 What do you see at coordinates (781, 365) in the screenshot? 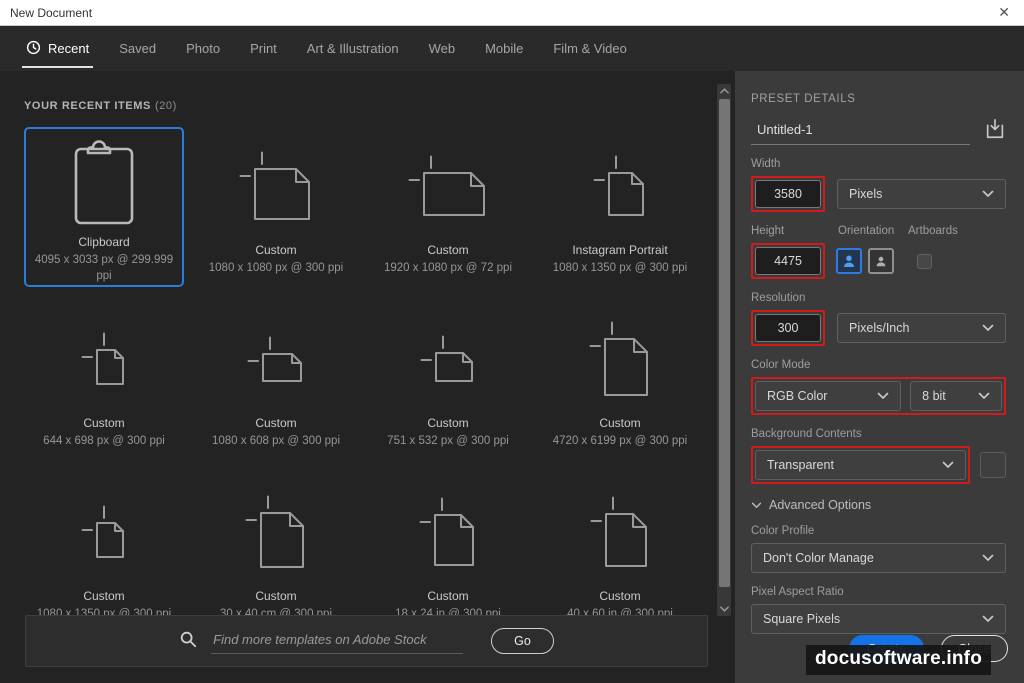
I see `color-mode-label: Color Mode` at bounding box center [781, 365].